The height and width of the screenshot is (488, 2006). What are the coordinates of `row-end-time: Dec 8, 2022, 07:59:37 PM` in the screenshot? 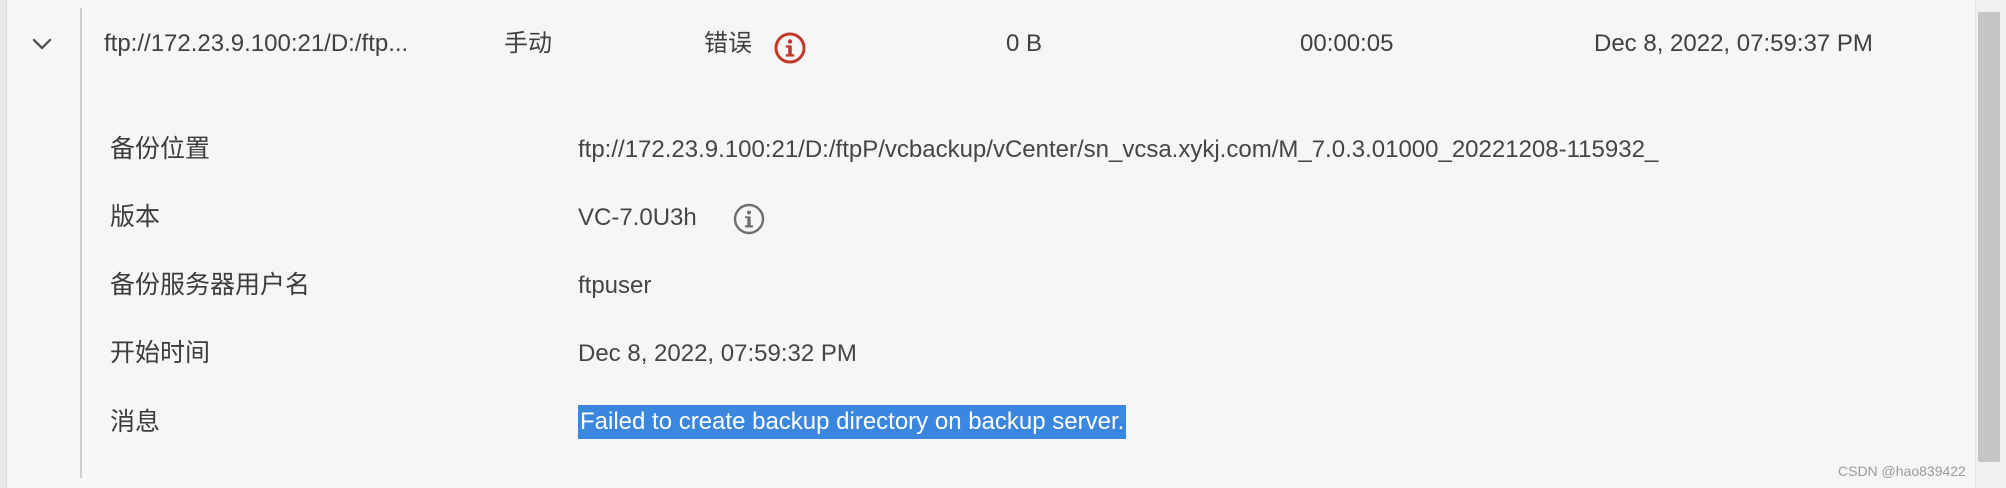 It's located at (1733, 43).